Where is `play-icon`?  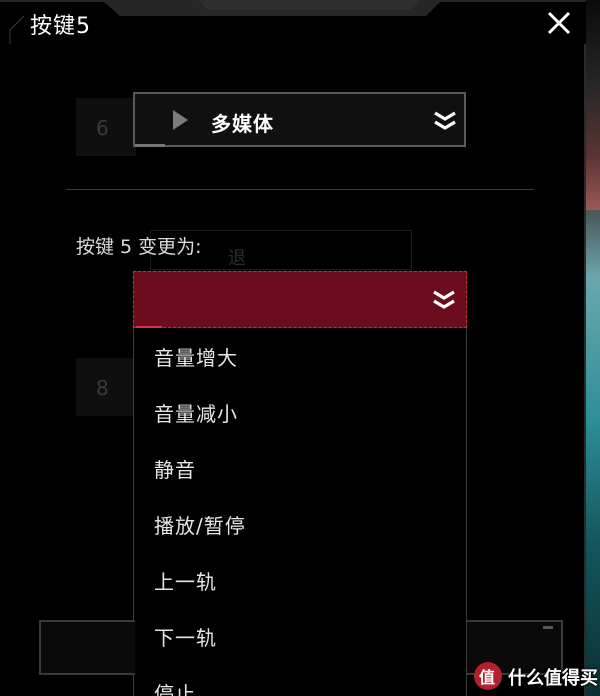
play-icon is located at coordinates (180, 120).